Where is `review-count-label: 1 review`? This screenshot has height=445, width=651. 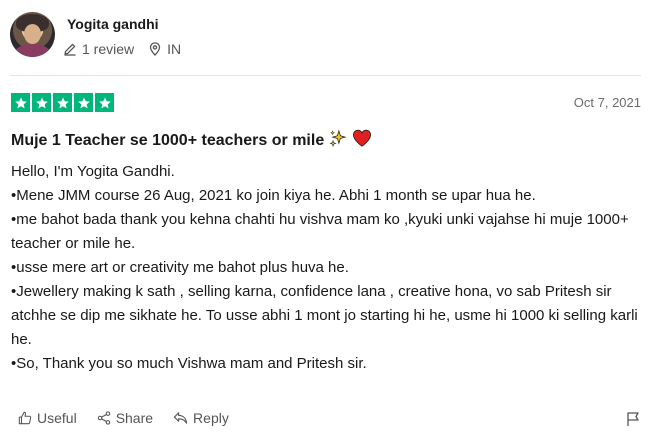 review-count-label: 1 review is located at coordinates (108, 49).